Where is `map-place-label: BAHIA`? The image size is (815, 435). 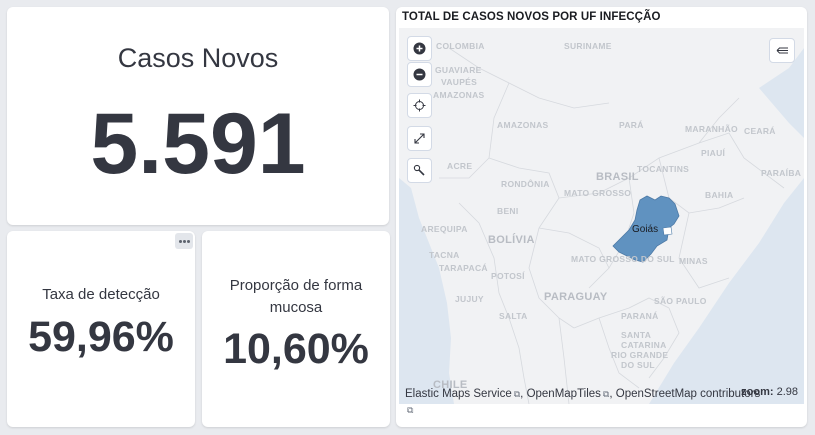 map-place-label: BAHIA is located at coordinates (719, 195).